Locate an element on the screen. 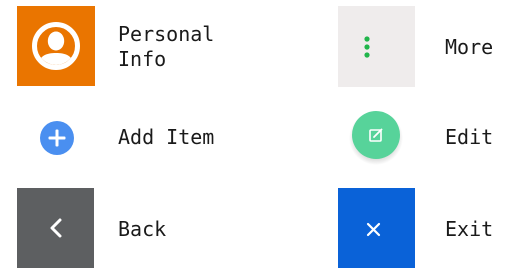 This screenshot has width=509, height=269. edit-icon is located at coordinates (376, 138).